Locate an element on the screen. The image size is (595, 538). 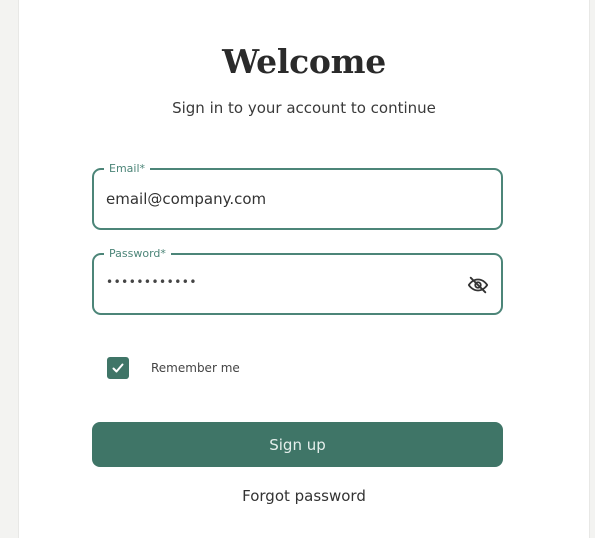
password-field: Password* •••••••••••• is located at coordinates (297, 280).